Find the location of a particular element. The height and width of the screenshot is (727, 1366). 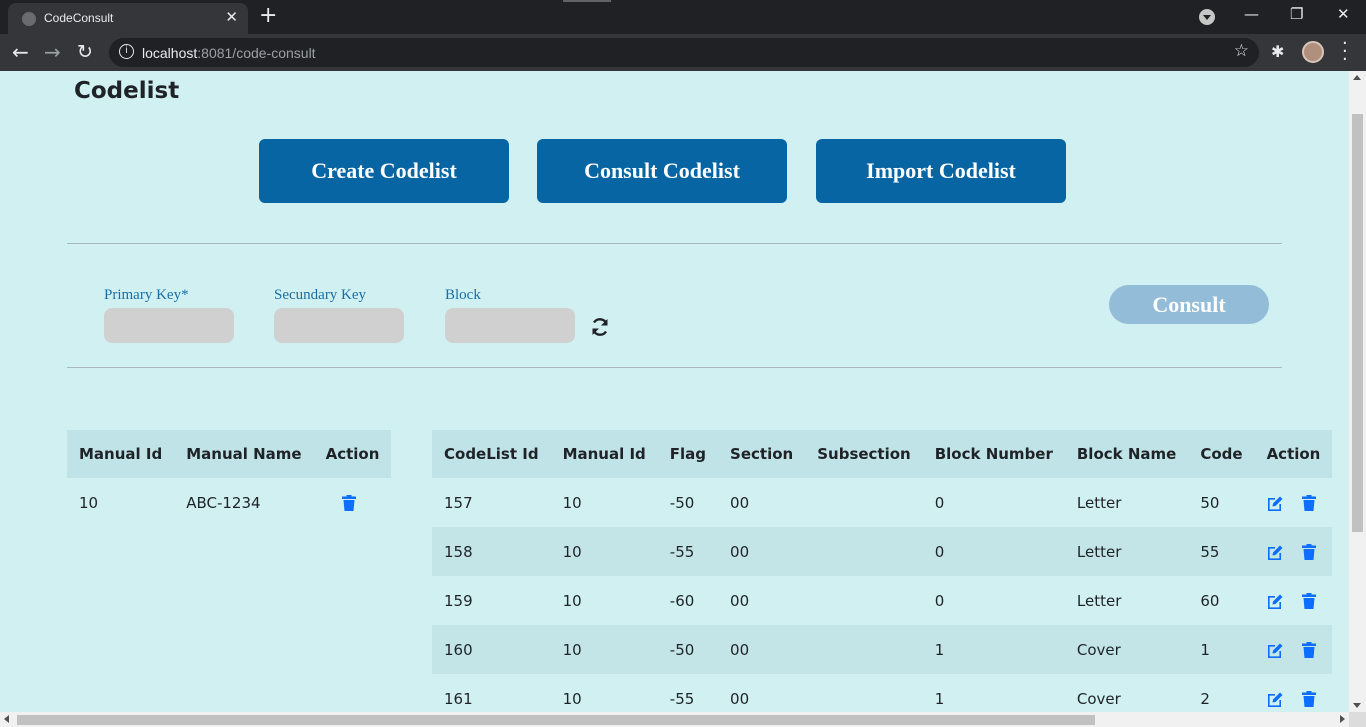

close-window-icon: ✕ is located at coordinates (1343, 14).